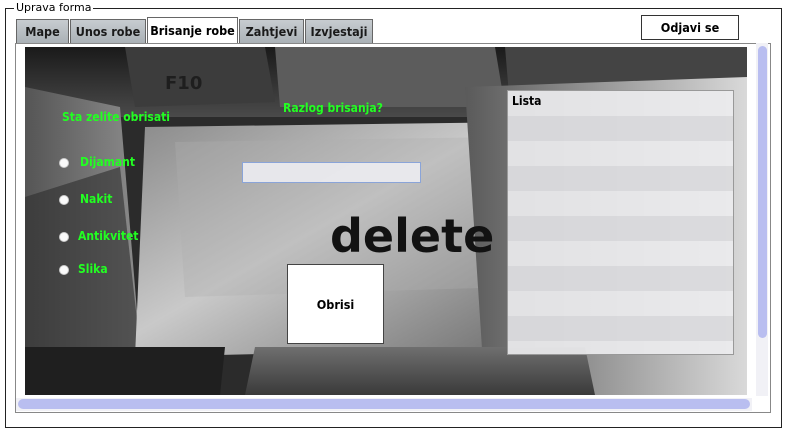 This screenshot has height=435, width=790. What do you see at coordinates (690, 27) in the screenshot?
I see `logout-button: Odjavi se` at bounding box center [690, 27].